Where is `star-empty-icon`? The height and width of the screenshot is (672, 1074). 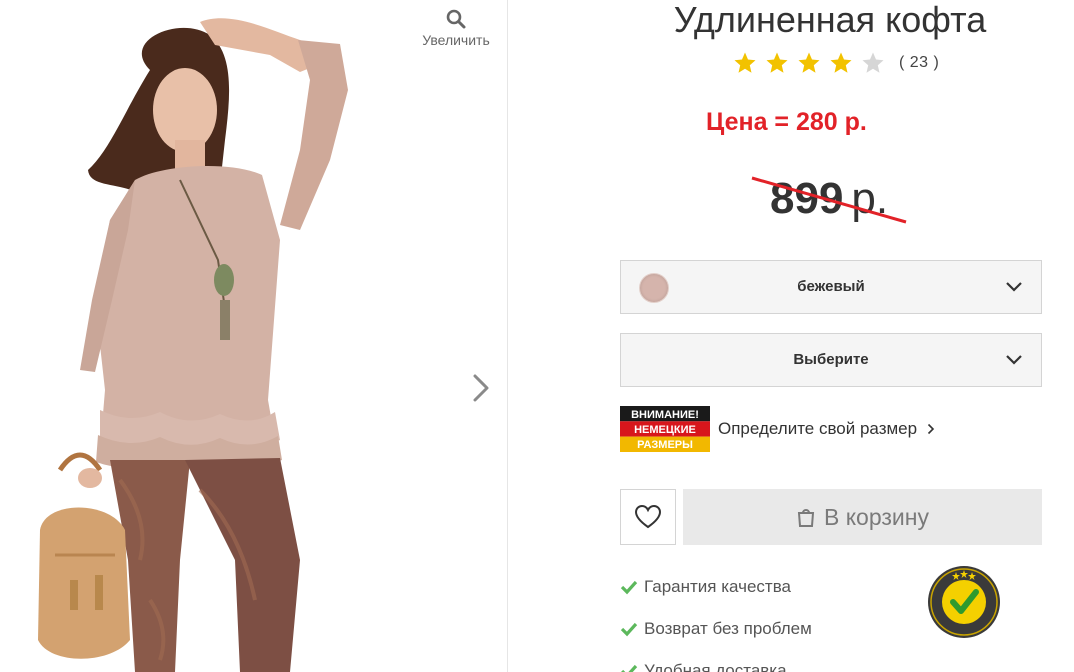 star-empty-icon is located at coordinates (873, 62).